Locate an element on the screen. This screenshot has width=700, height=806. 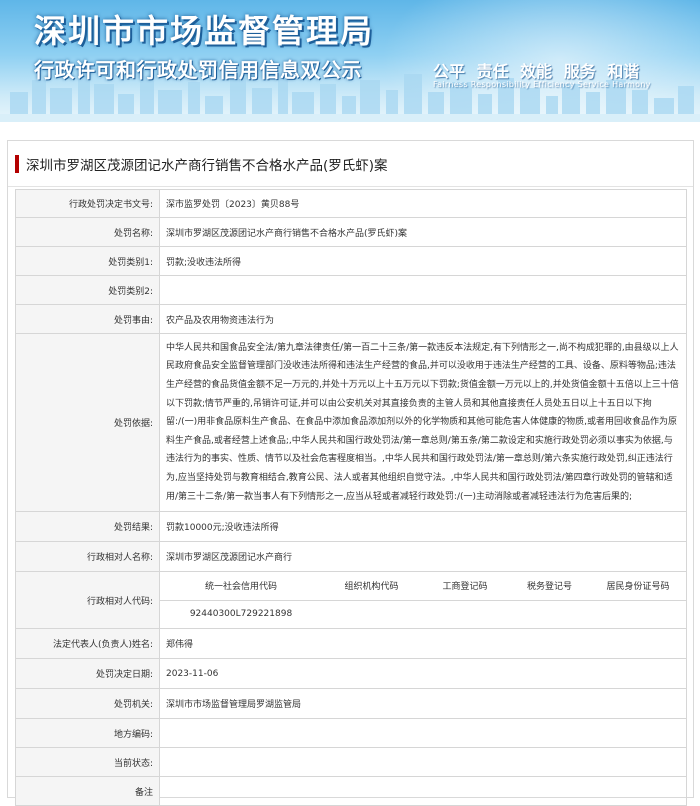
row-label: 处罚类别1: is located at coordinates (87, 261).